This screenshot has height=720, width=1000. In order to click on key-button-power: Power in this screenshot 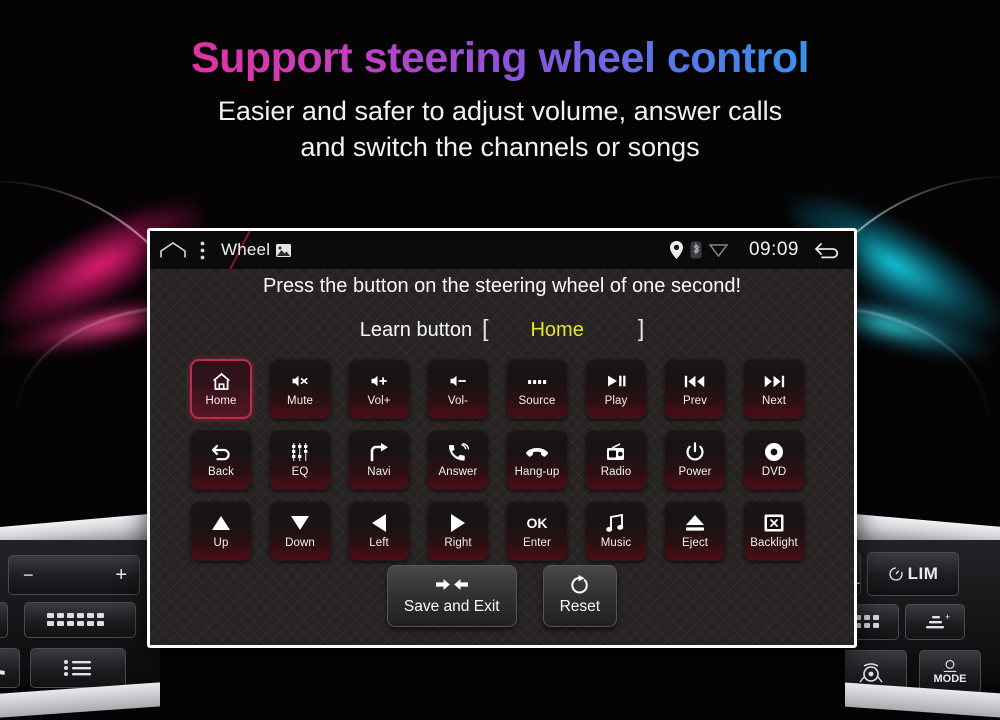, I will do `click(695, 460)`.